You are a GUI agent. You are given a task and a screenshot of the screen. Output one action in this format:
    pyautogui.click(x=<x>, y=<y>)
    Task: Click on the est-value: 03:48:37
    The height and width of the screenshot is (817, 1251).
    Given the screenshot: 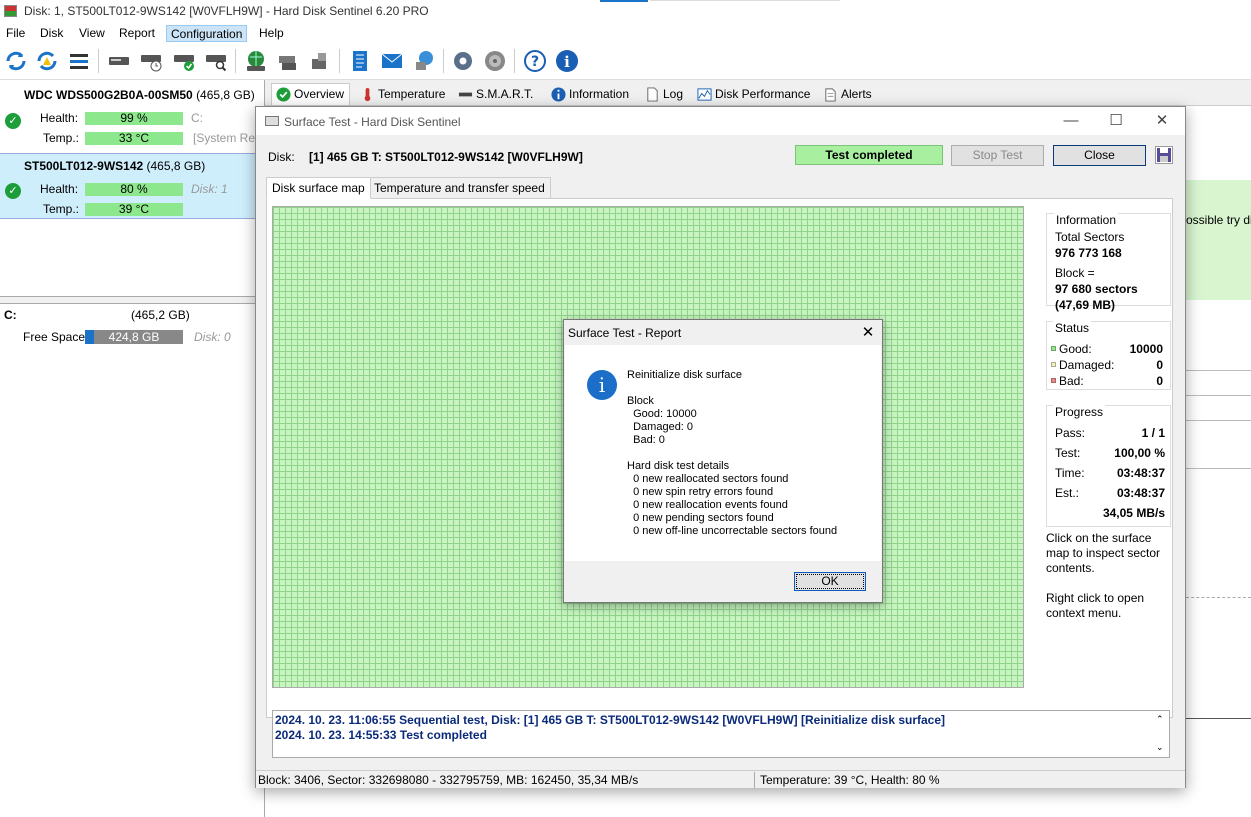 What is the action you would take?
    pyautogui.click(x=1140, y=493)
    